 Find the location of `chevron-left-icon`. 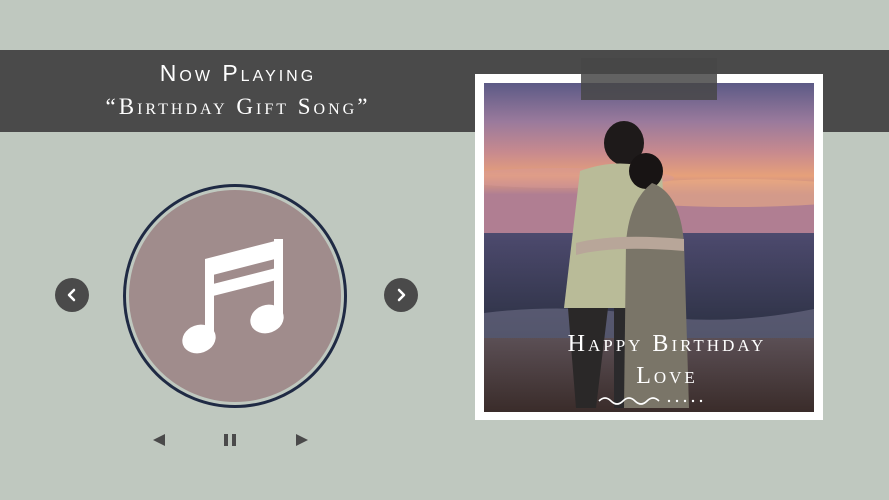

chevron-left-icon is located at coordinates (71, 295).